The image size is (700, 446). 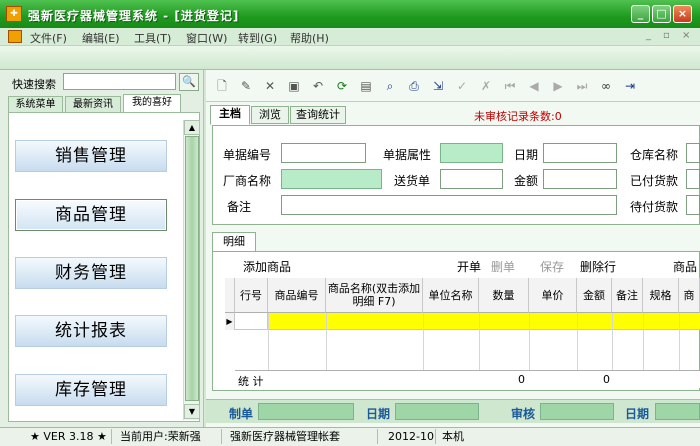 What do you see at coordinates (693, 205) in the screenshot?
I see `unpaid-input` at bounding box center [693, 205].